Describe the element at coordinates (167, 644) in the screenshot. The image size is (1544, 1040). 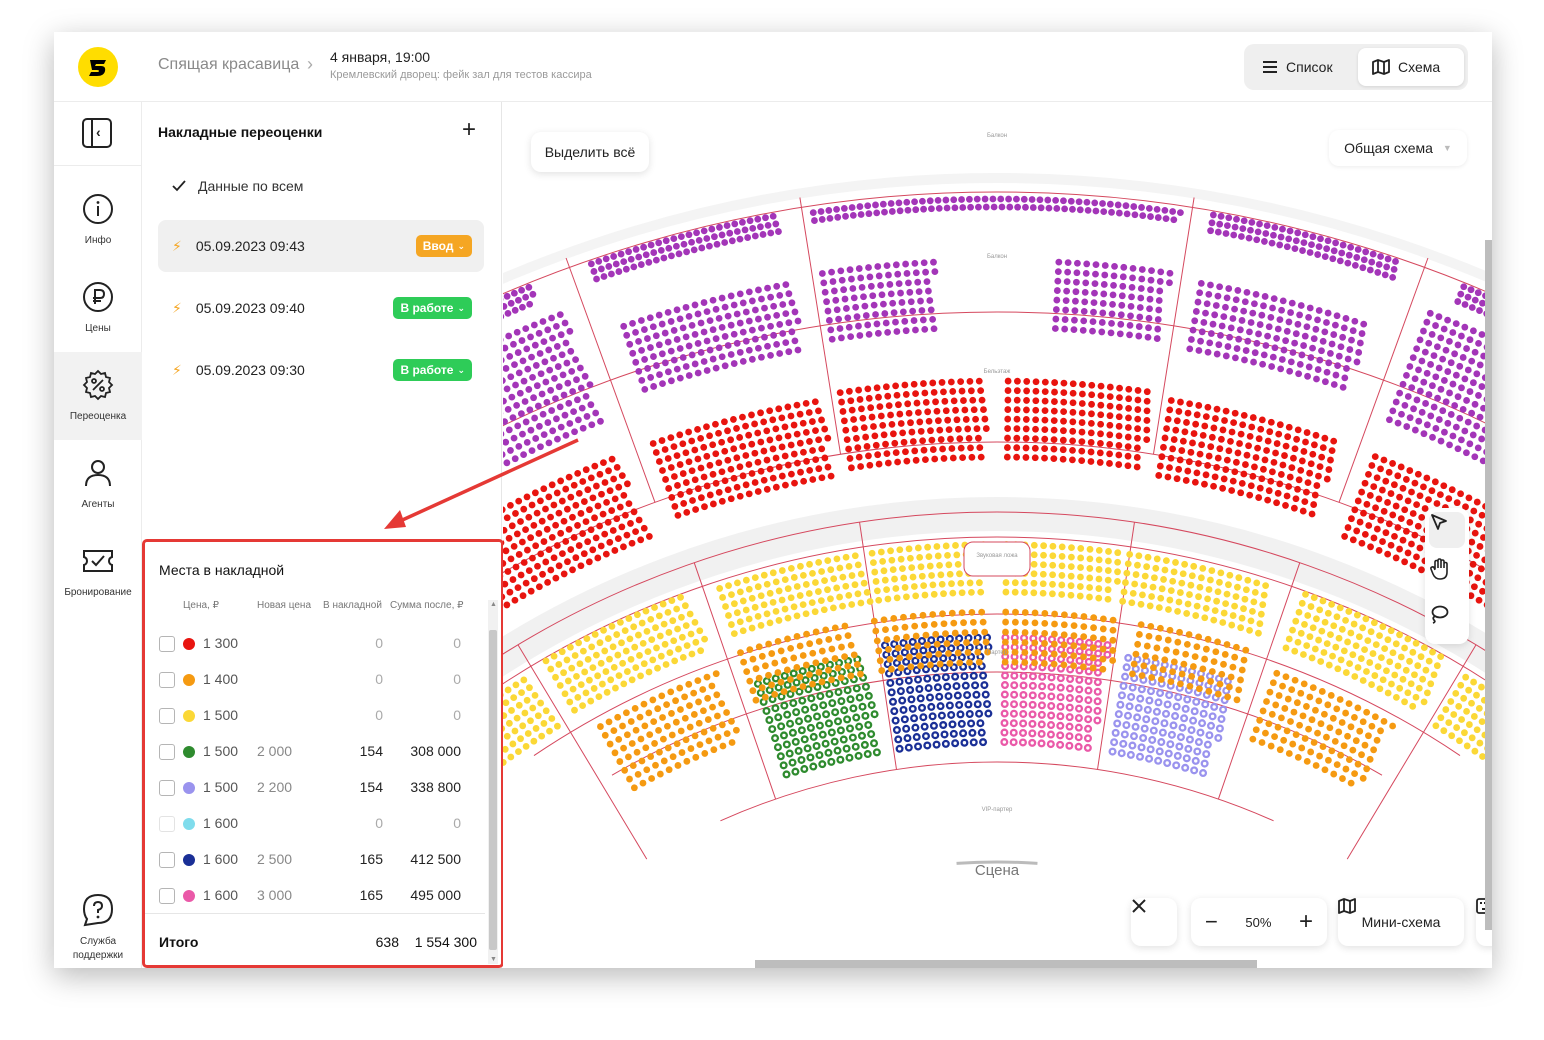
I see `row-checkbox` at that location.